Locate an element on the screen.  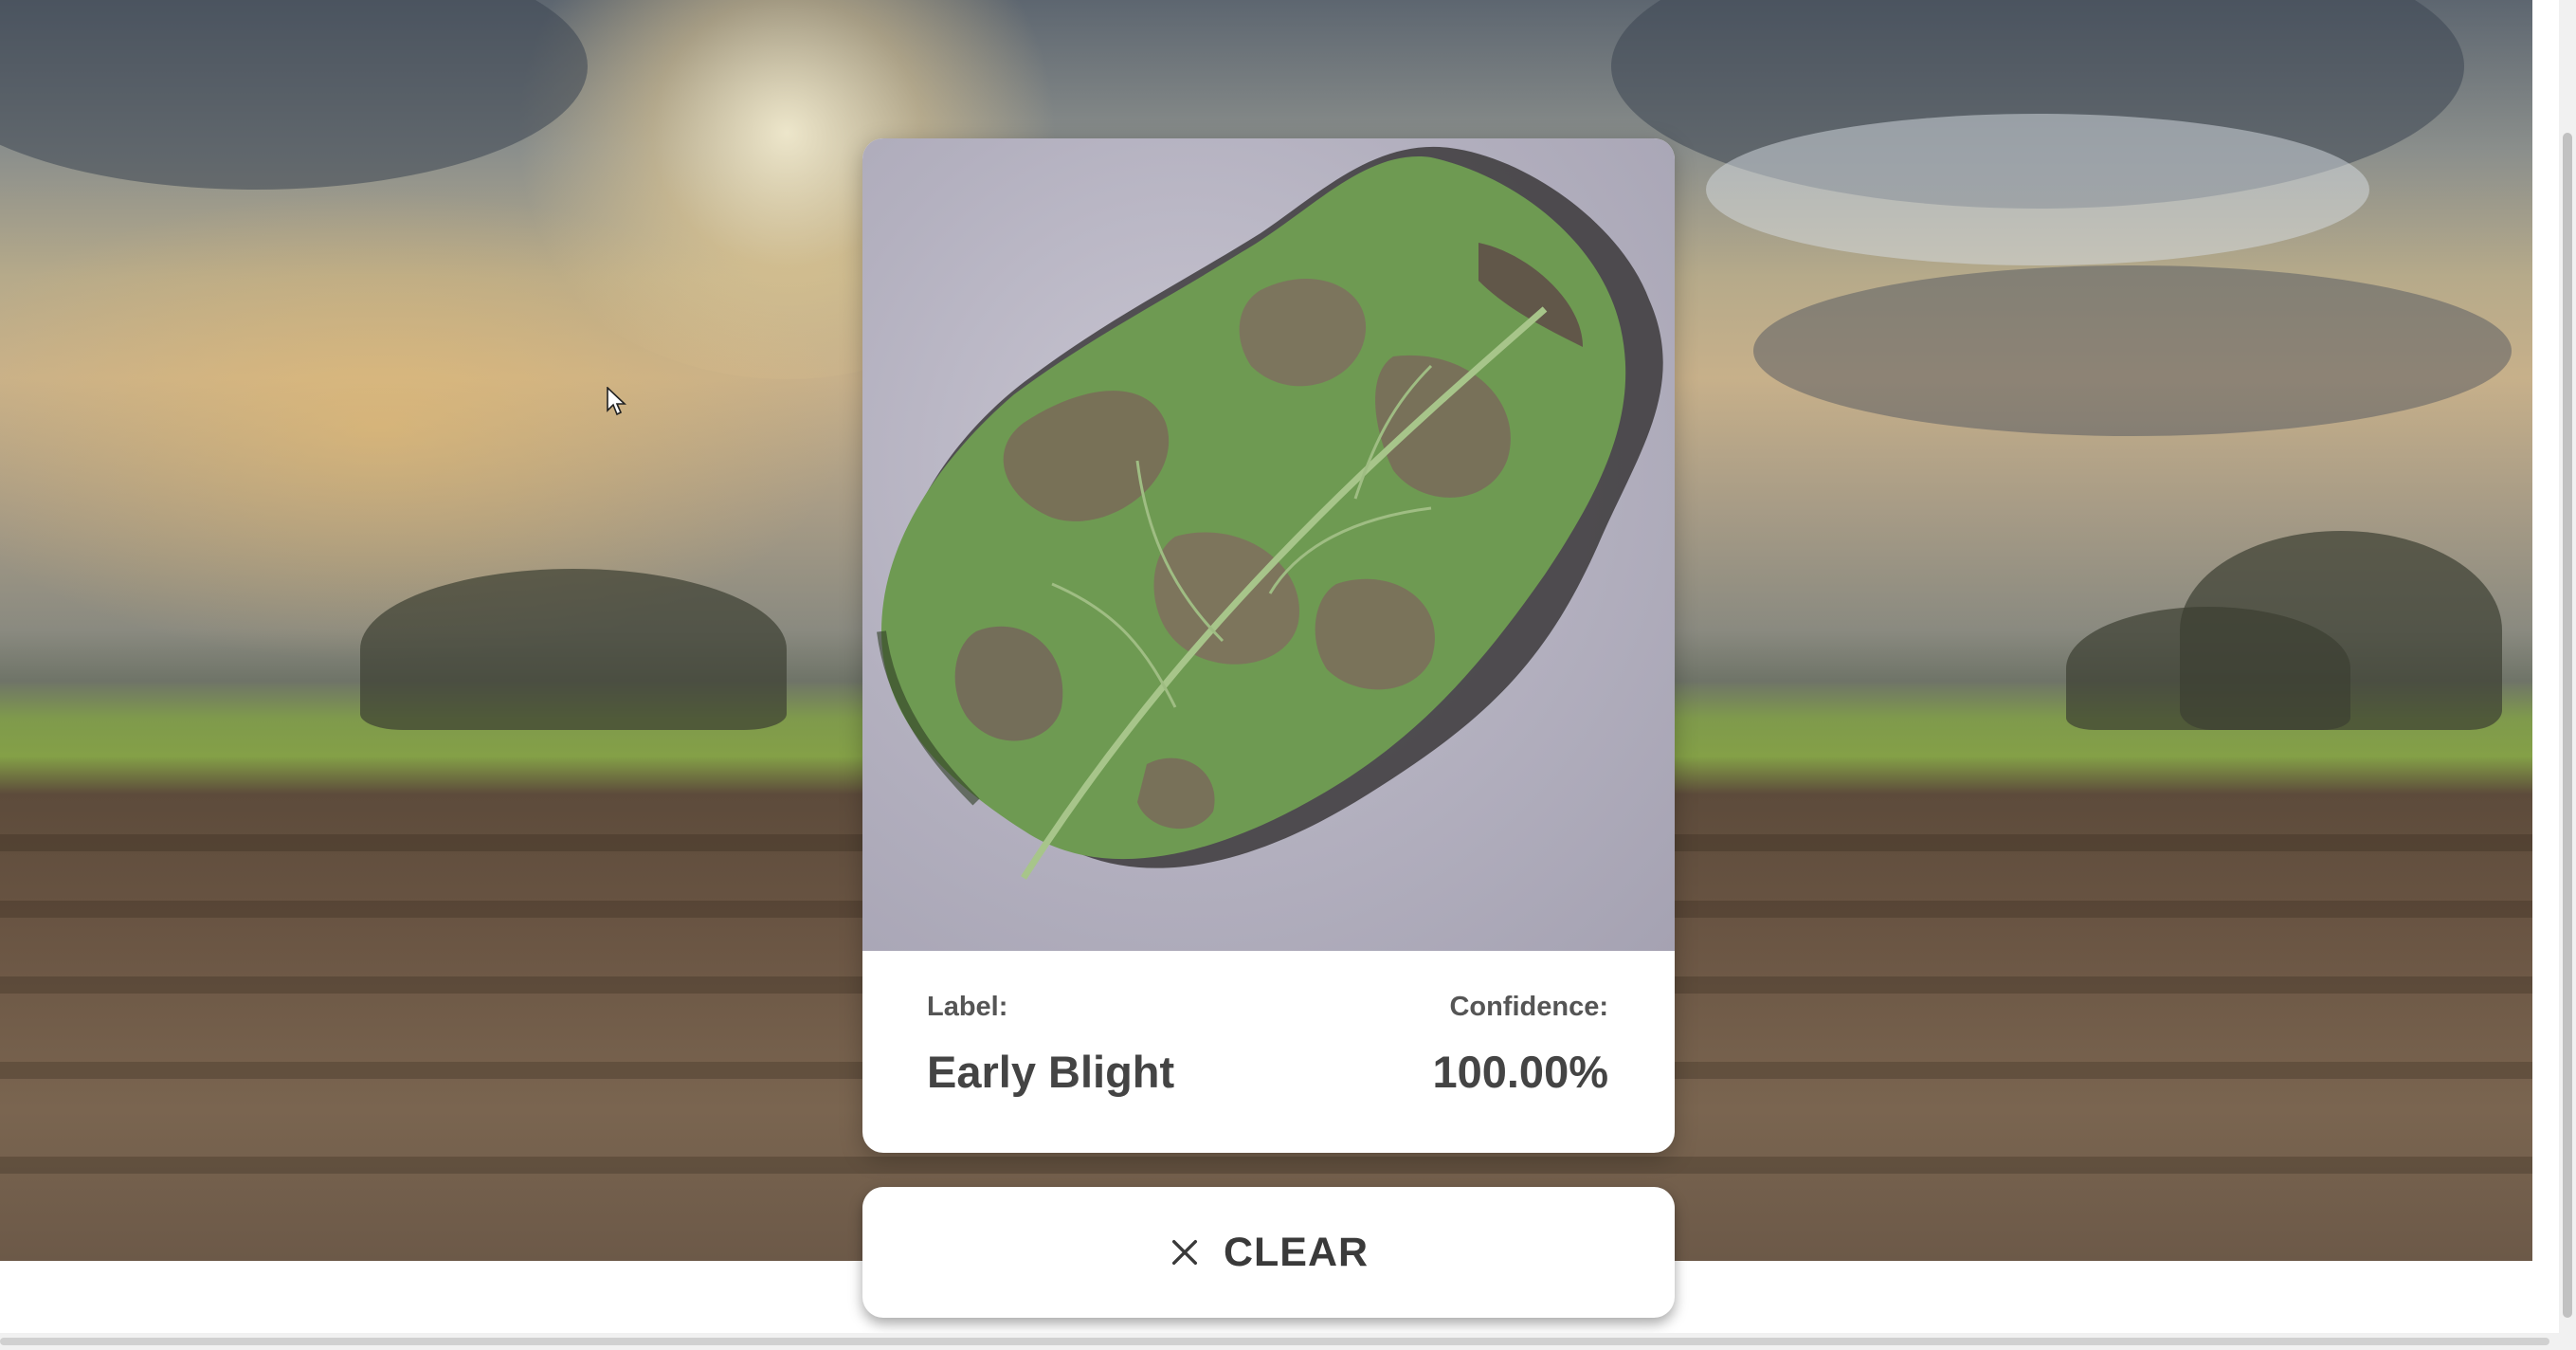
label-value: Early Blight is located at coordinates (1051, 1072).